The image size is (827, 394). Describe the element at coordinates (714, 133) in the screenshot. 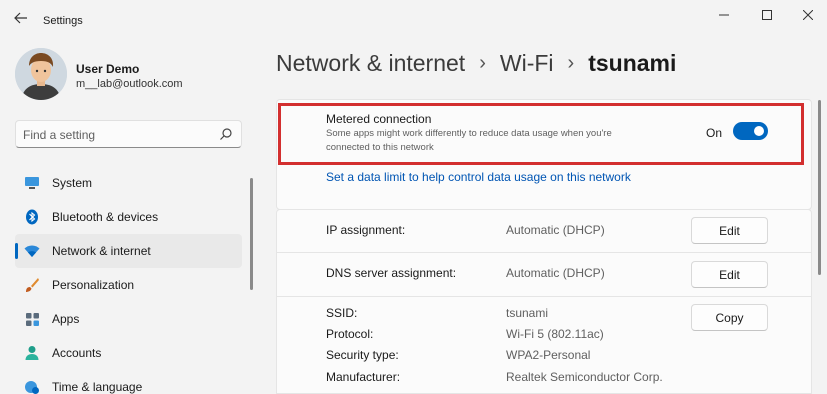

I see `toggle-state-label: On` at that location.